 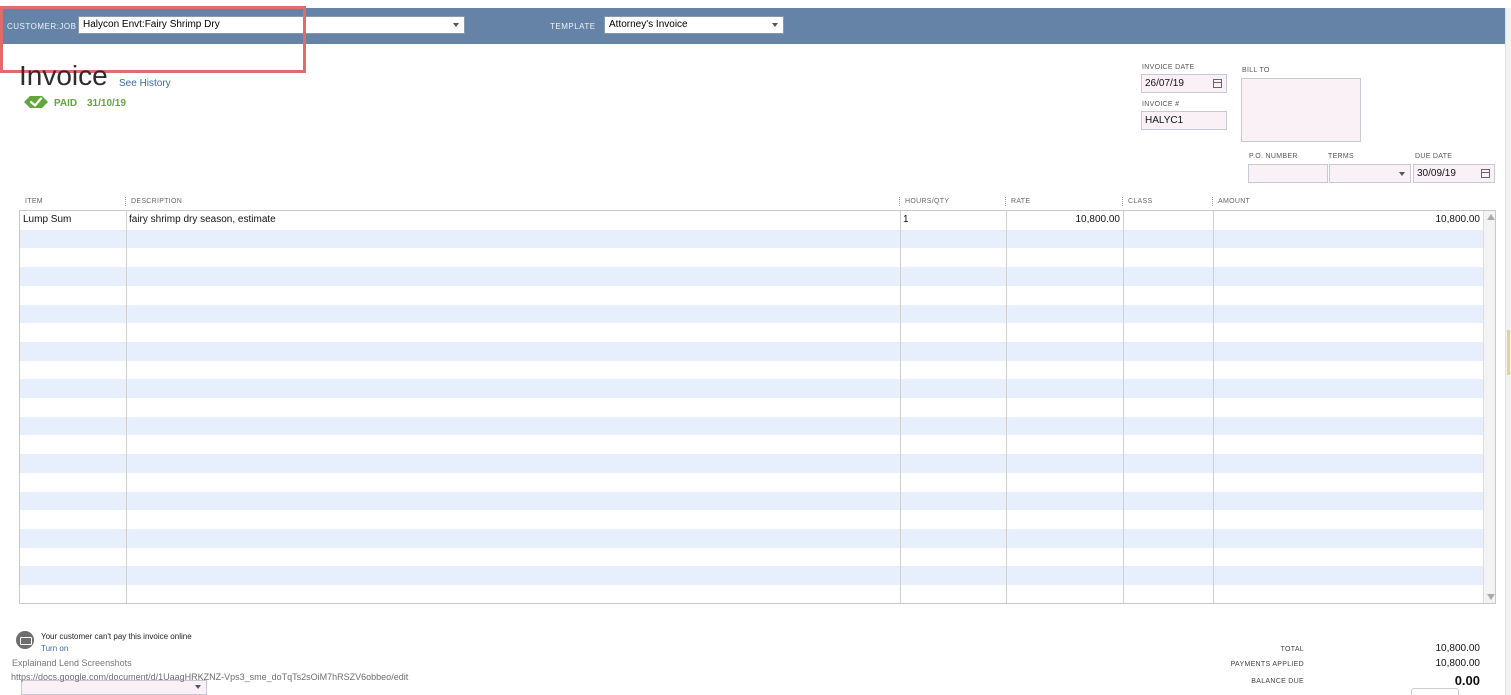 What do you see at coordinates (1267, 664) in the screenshot?
I see `payments-applied-label: PAYMENTS APPLIED` at bounding box center [1267, 664].